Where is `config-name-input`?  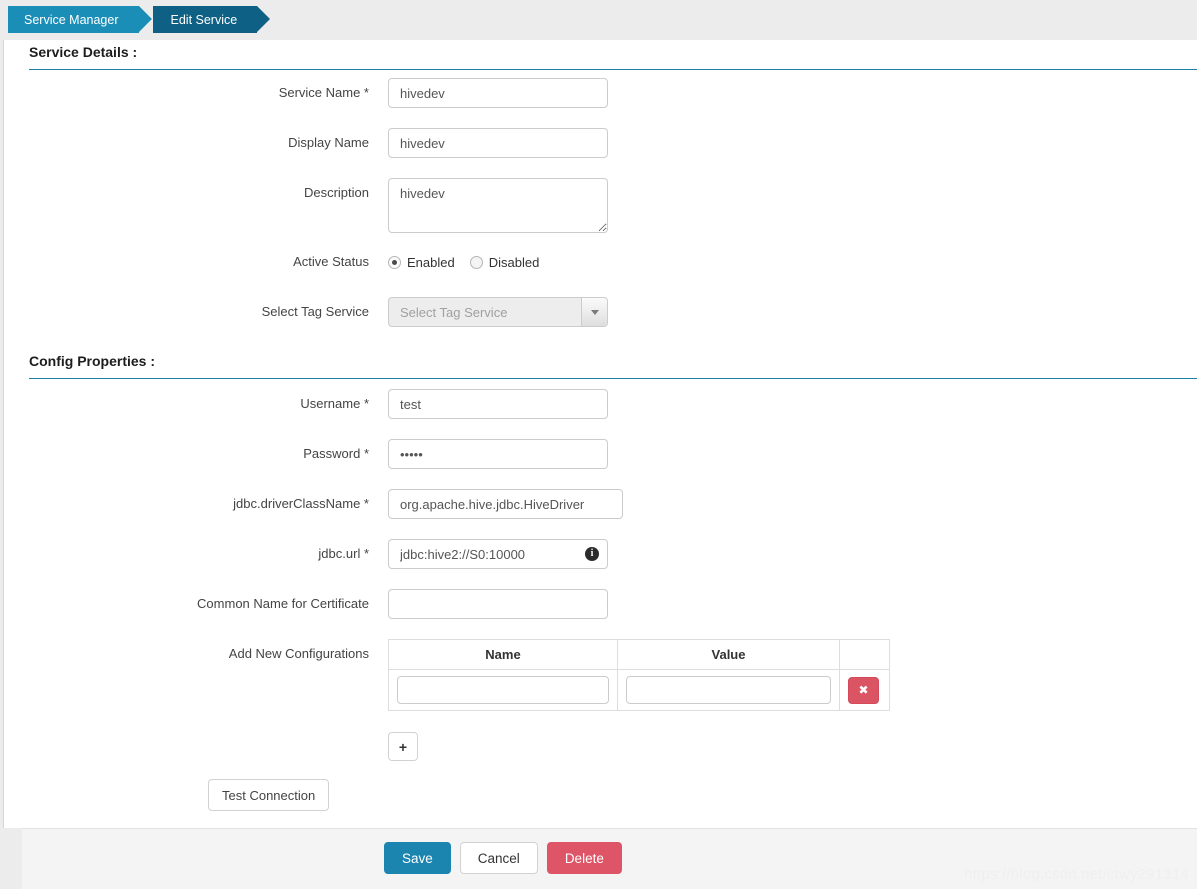
config-name-input is located at coordinates (503, 690).